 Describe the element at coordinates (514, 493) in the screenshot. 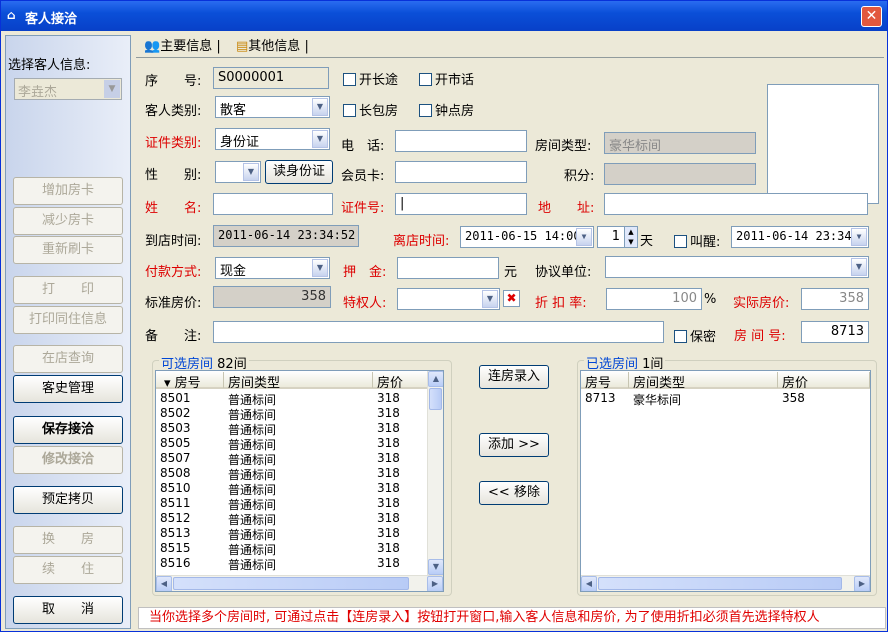

I see `remove-room-button: << 移除` at that location.